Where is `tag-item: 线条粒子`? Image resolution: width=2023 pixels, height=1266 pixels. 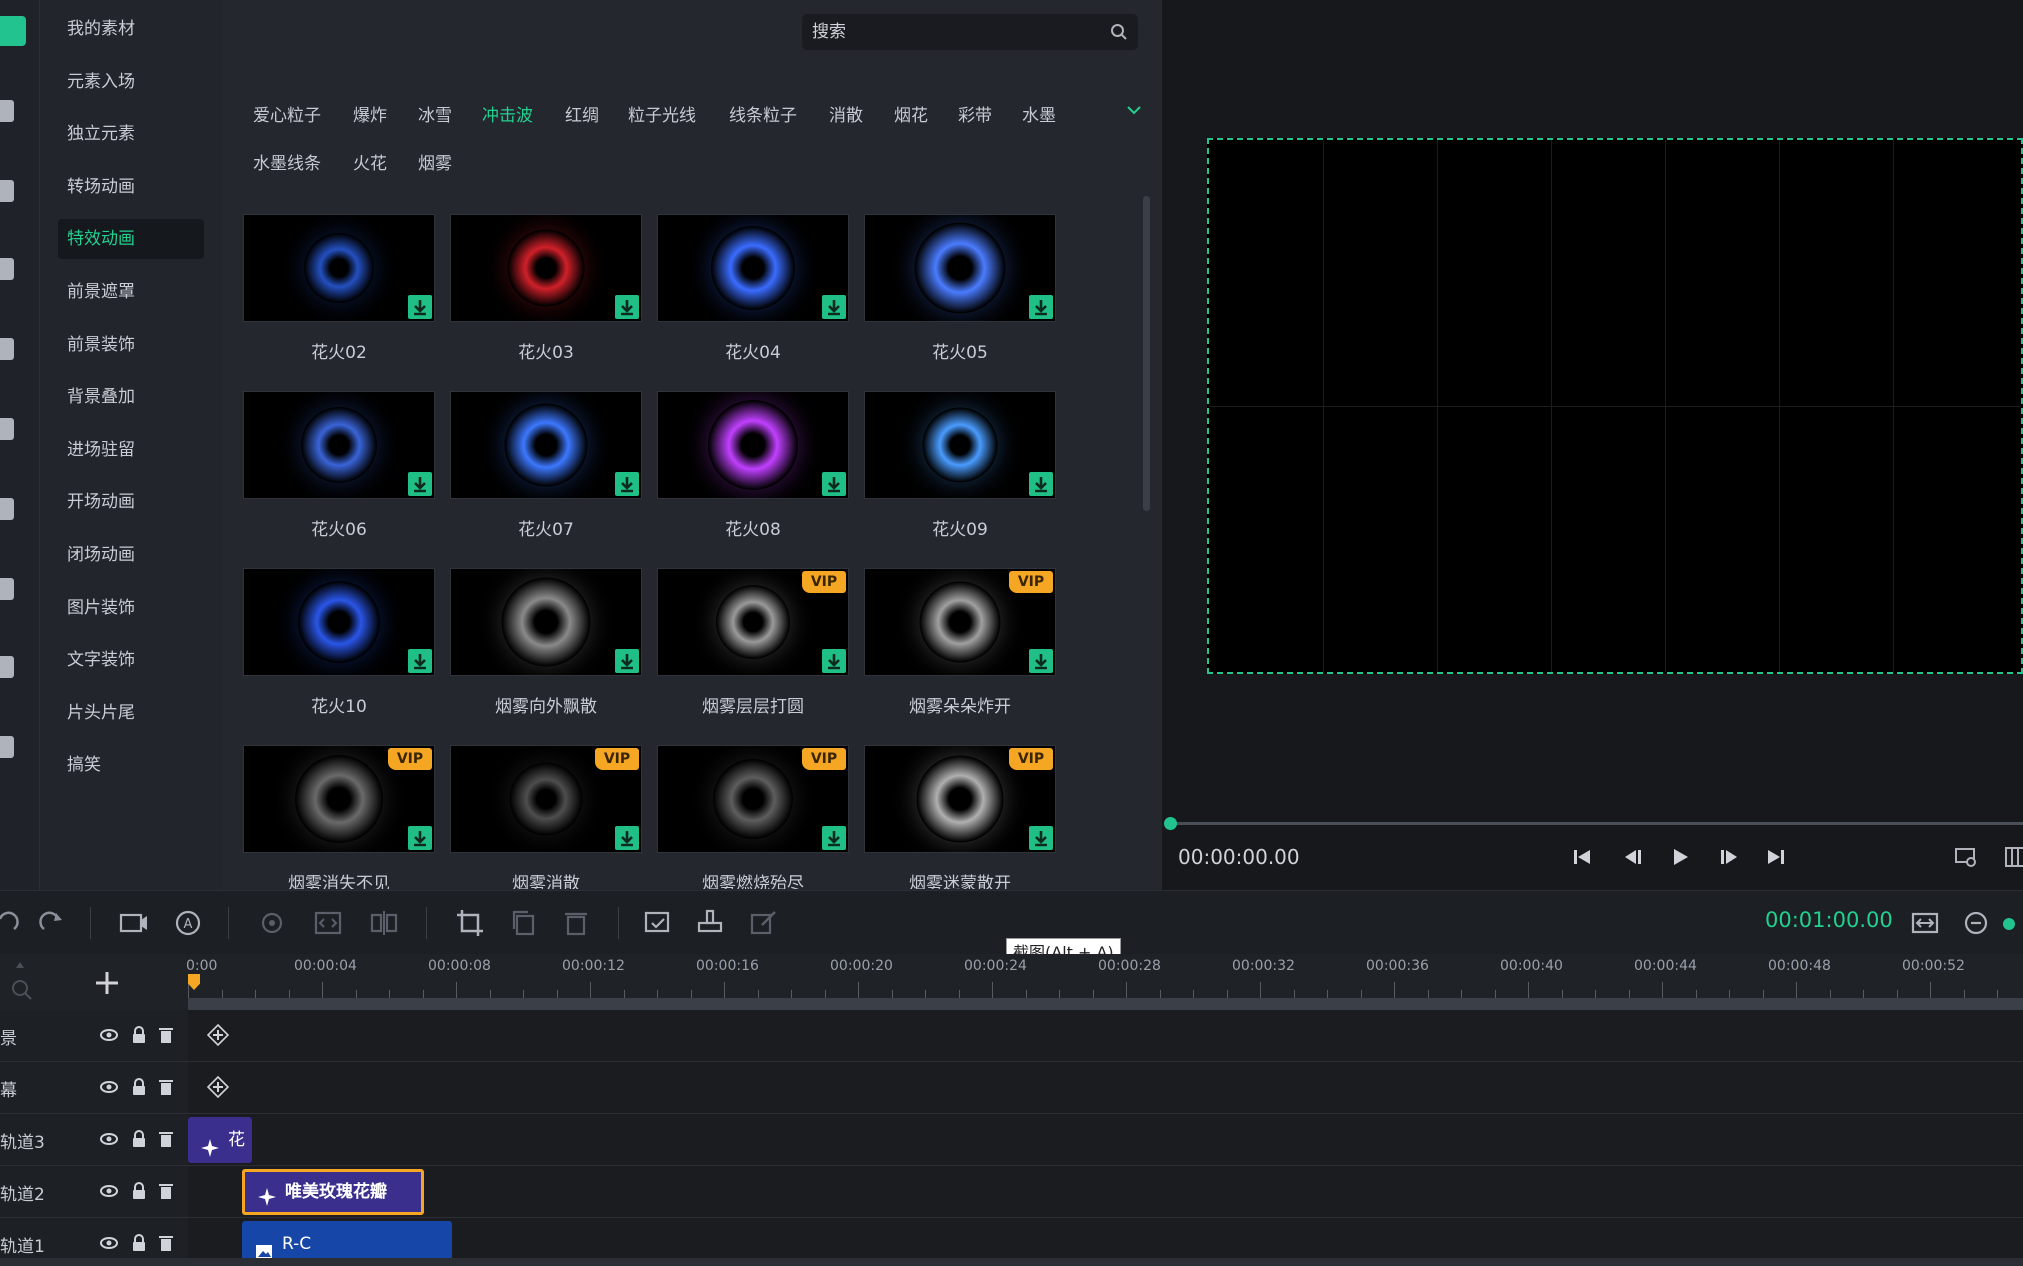 tag-item: 线条粒子 is located at coordinates (763, 113).